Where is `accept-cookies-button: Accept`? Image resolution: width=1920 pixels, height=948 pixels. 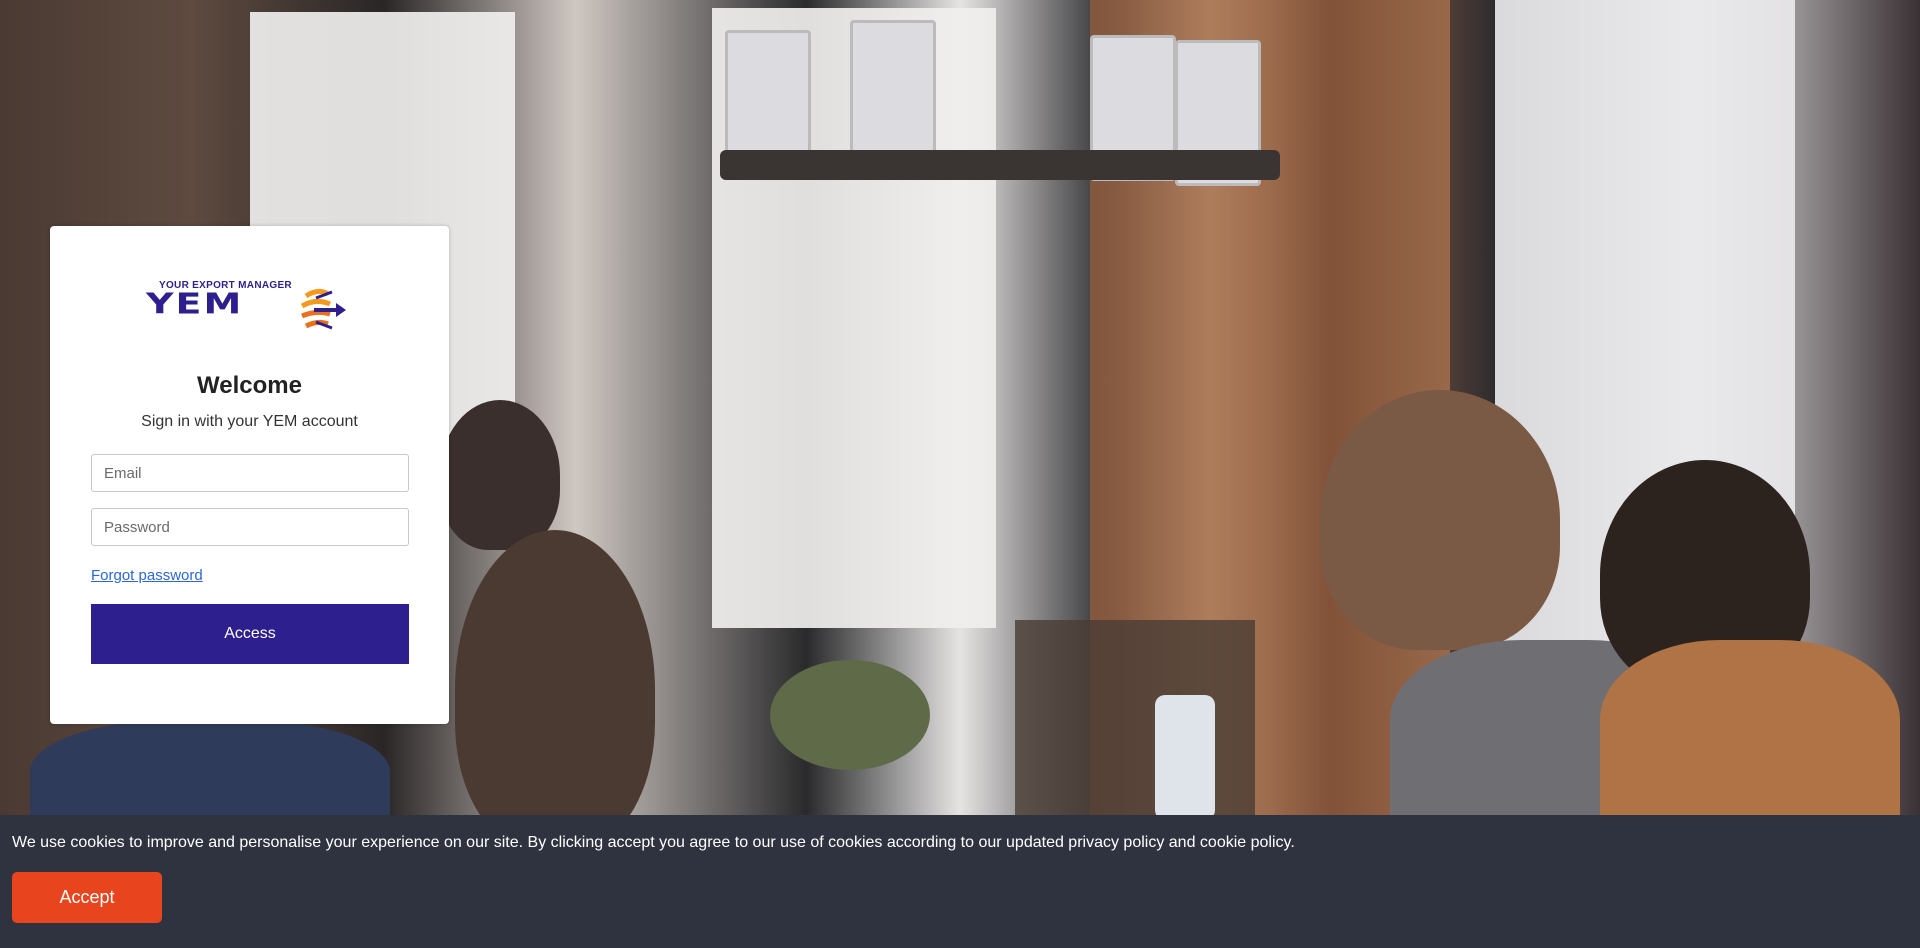
accept-cookies-button: Accept is located at coordinates (87, 897).